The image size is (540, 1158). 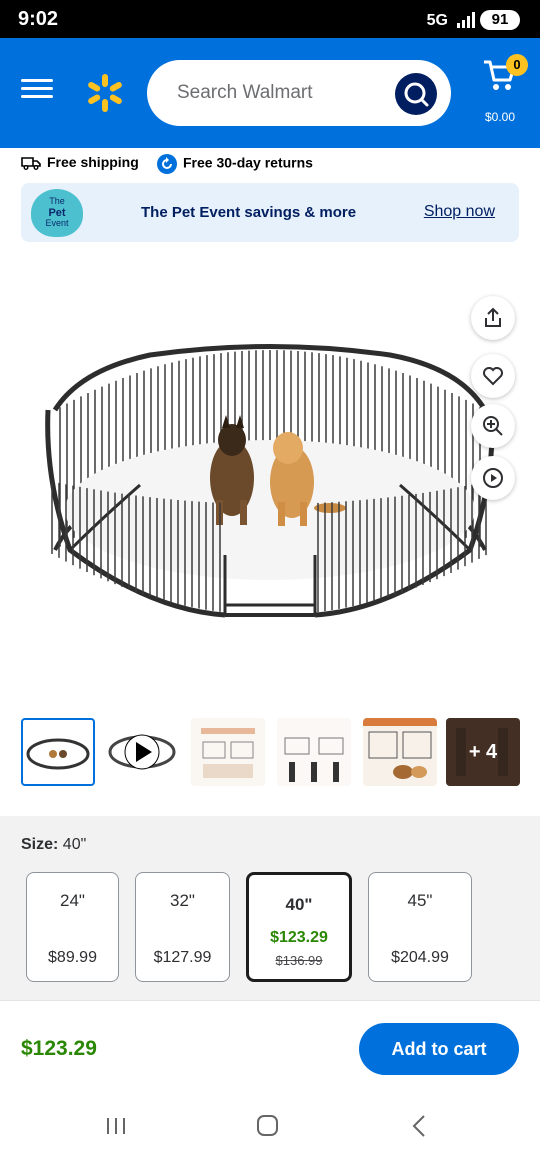 I want to click on shop-now-link: Shop now, so click(x=459, y=212).